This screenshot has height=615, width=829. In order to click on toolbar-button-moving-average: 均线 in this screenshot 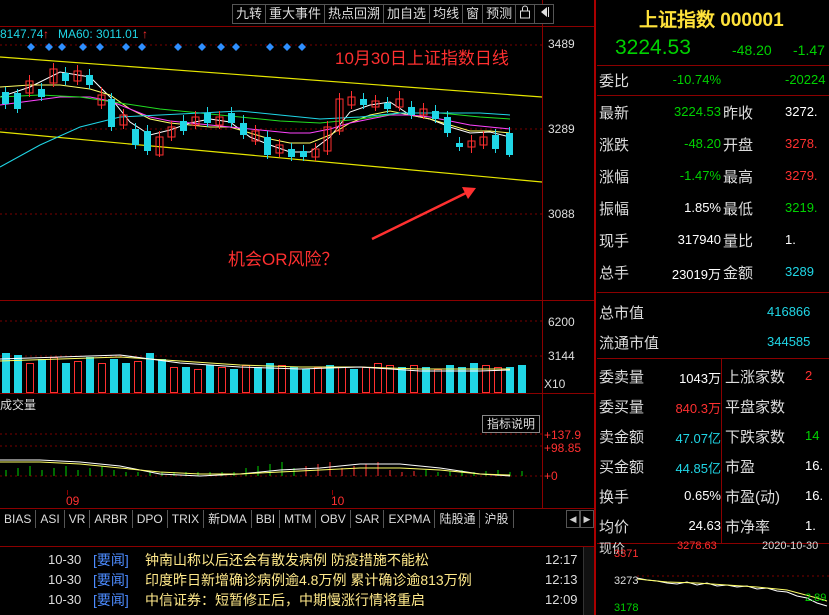, I will do `click(446, 14)`.